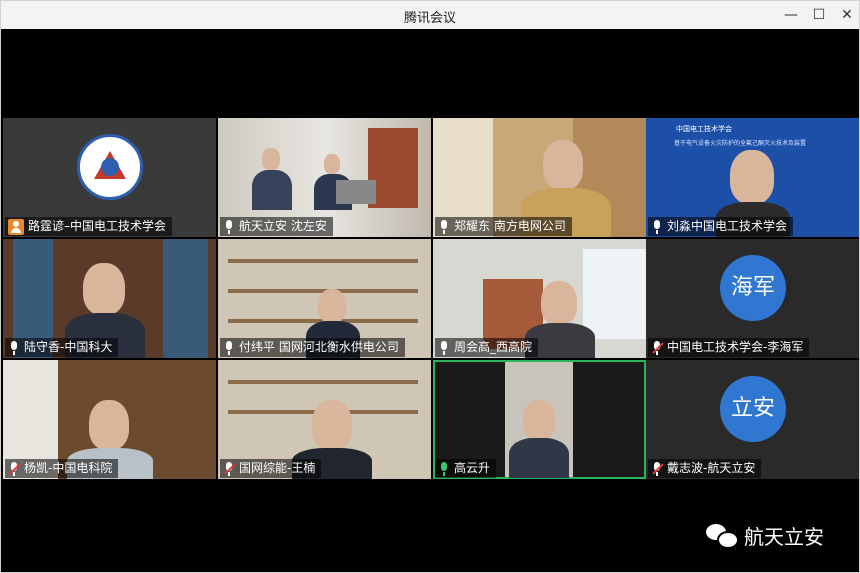 The height and width of the screenshot is (573, 860). What do you see at coordinates (510, 226) in the screenshot?
I see `participant-name: 郑耀东 南方电网公司` at bounding box center [510, 226].